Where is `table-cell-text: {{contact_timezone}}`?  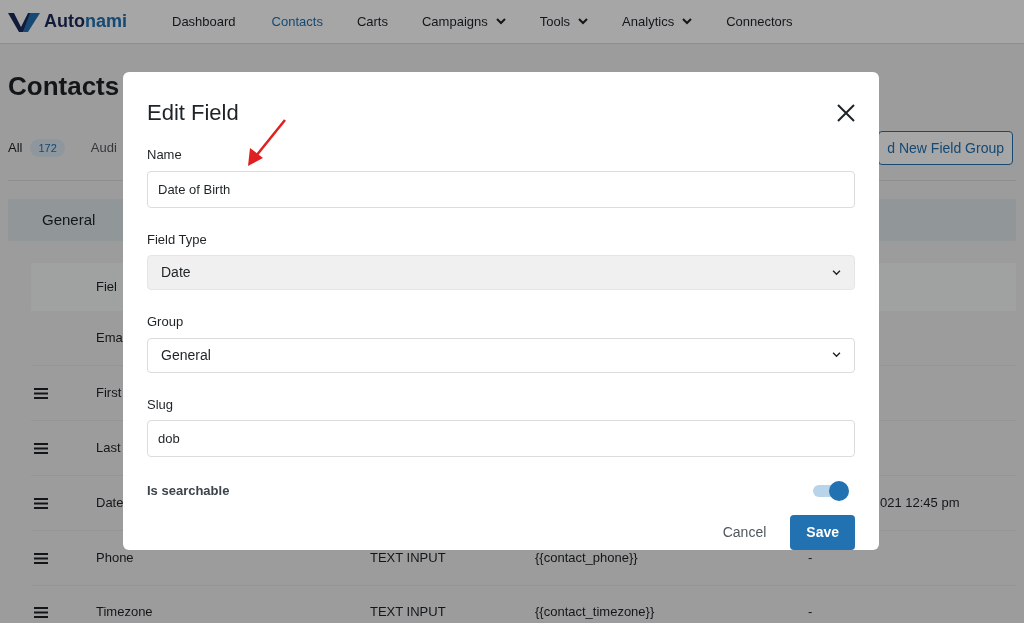
table-cell-text: {{contact_timezone}} is located at coordinates (595, 612).